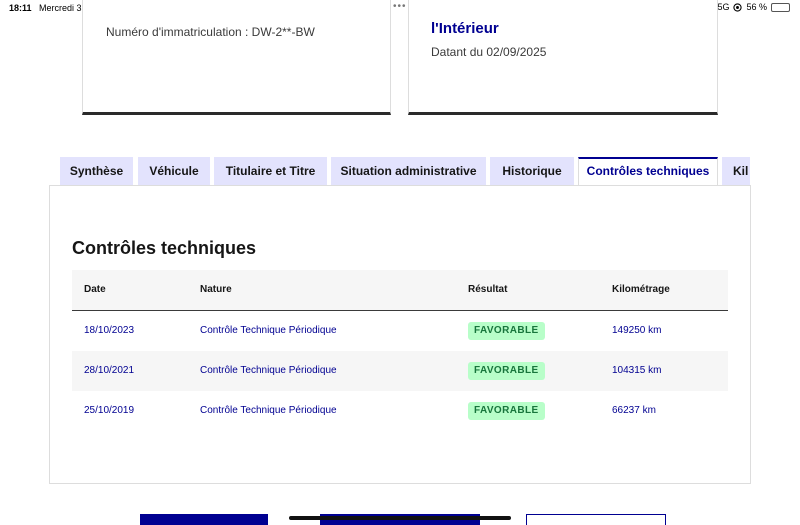  I want to click on row-date: 18/10/2023, so click(109, 330).